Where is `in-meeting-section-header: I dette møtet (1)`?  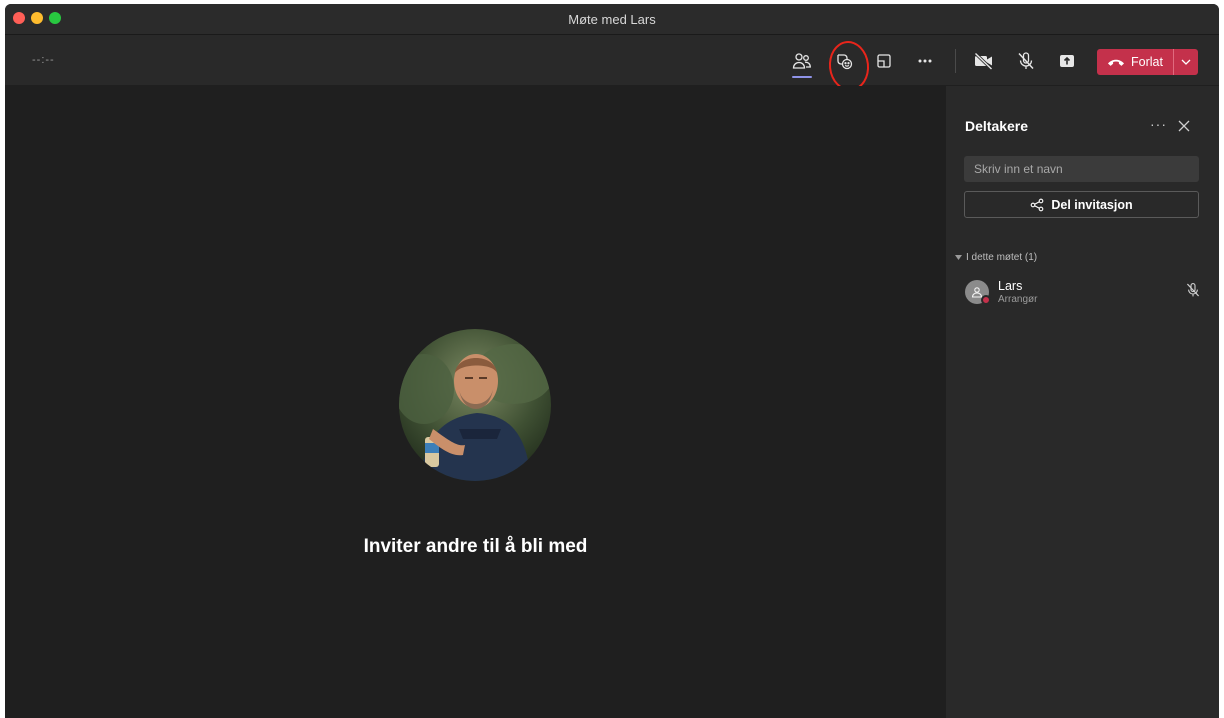
in-meeting-section-header: I dette møtet (1) is located at coordinates (996, 257).